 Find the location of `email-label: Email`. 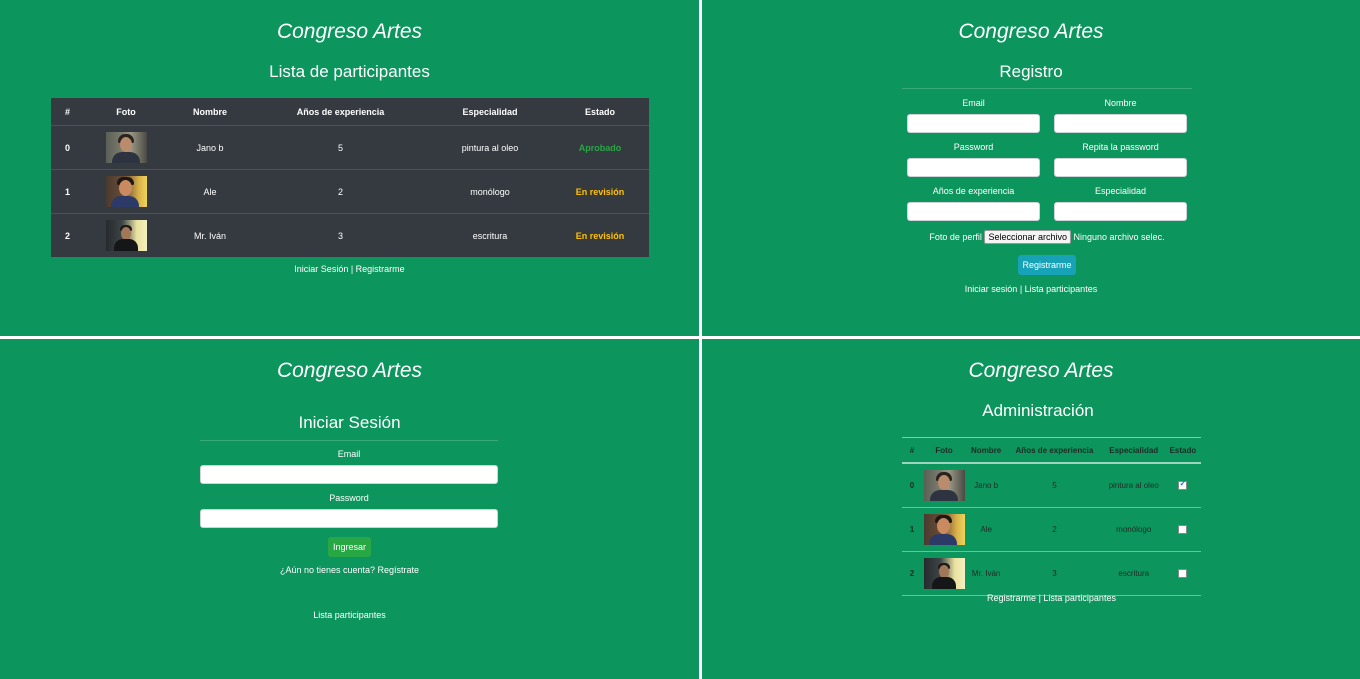

email-label: Email is located at coordinates (349, 454).